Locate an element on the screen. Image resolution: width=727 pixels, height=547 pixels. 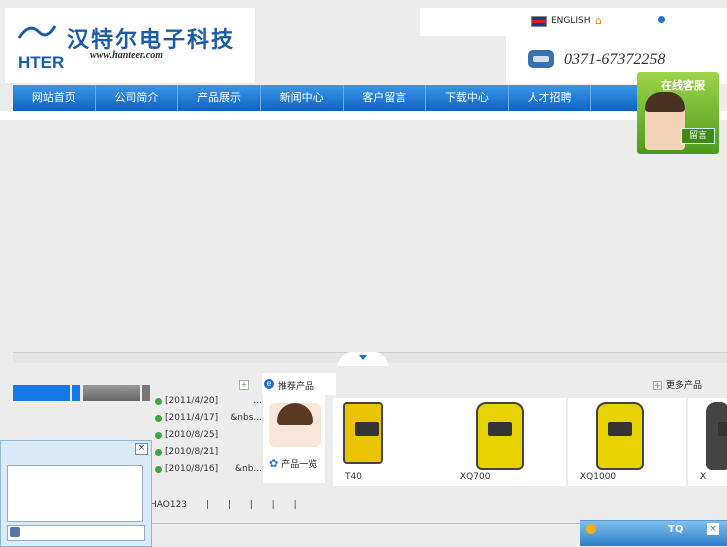
product-catalog-panel: 产品一览 is located at coordinates (294, 439).